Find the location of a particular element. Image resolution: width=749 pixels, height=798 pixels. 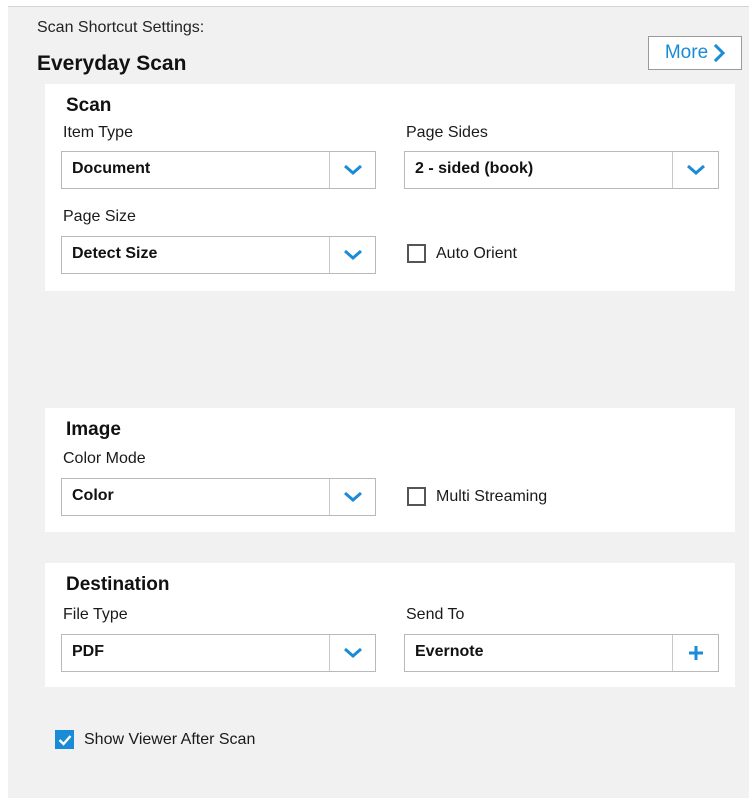

item-type-value: Document is located at coordinates (111, 168).